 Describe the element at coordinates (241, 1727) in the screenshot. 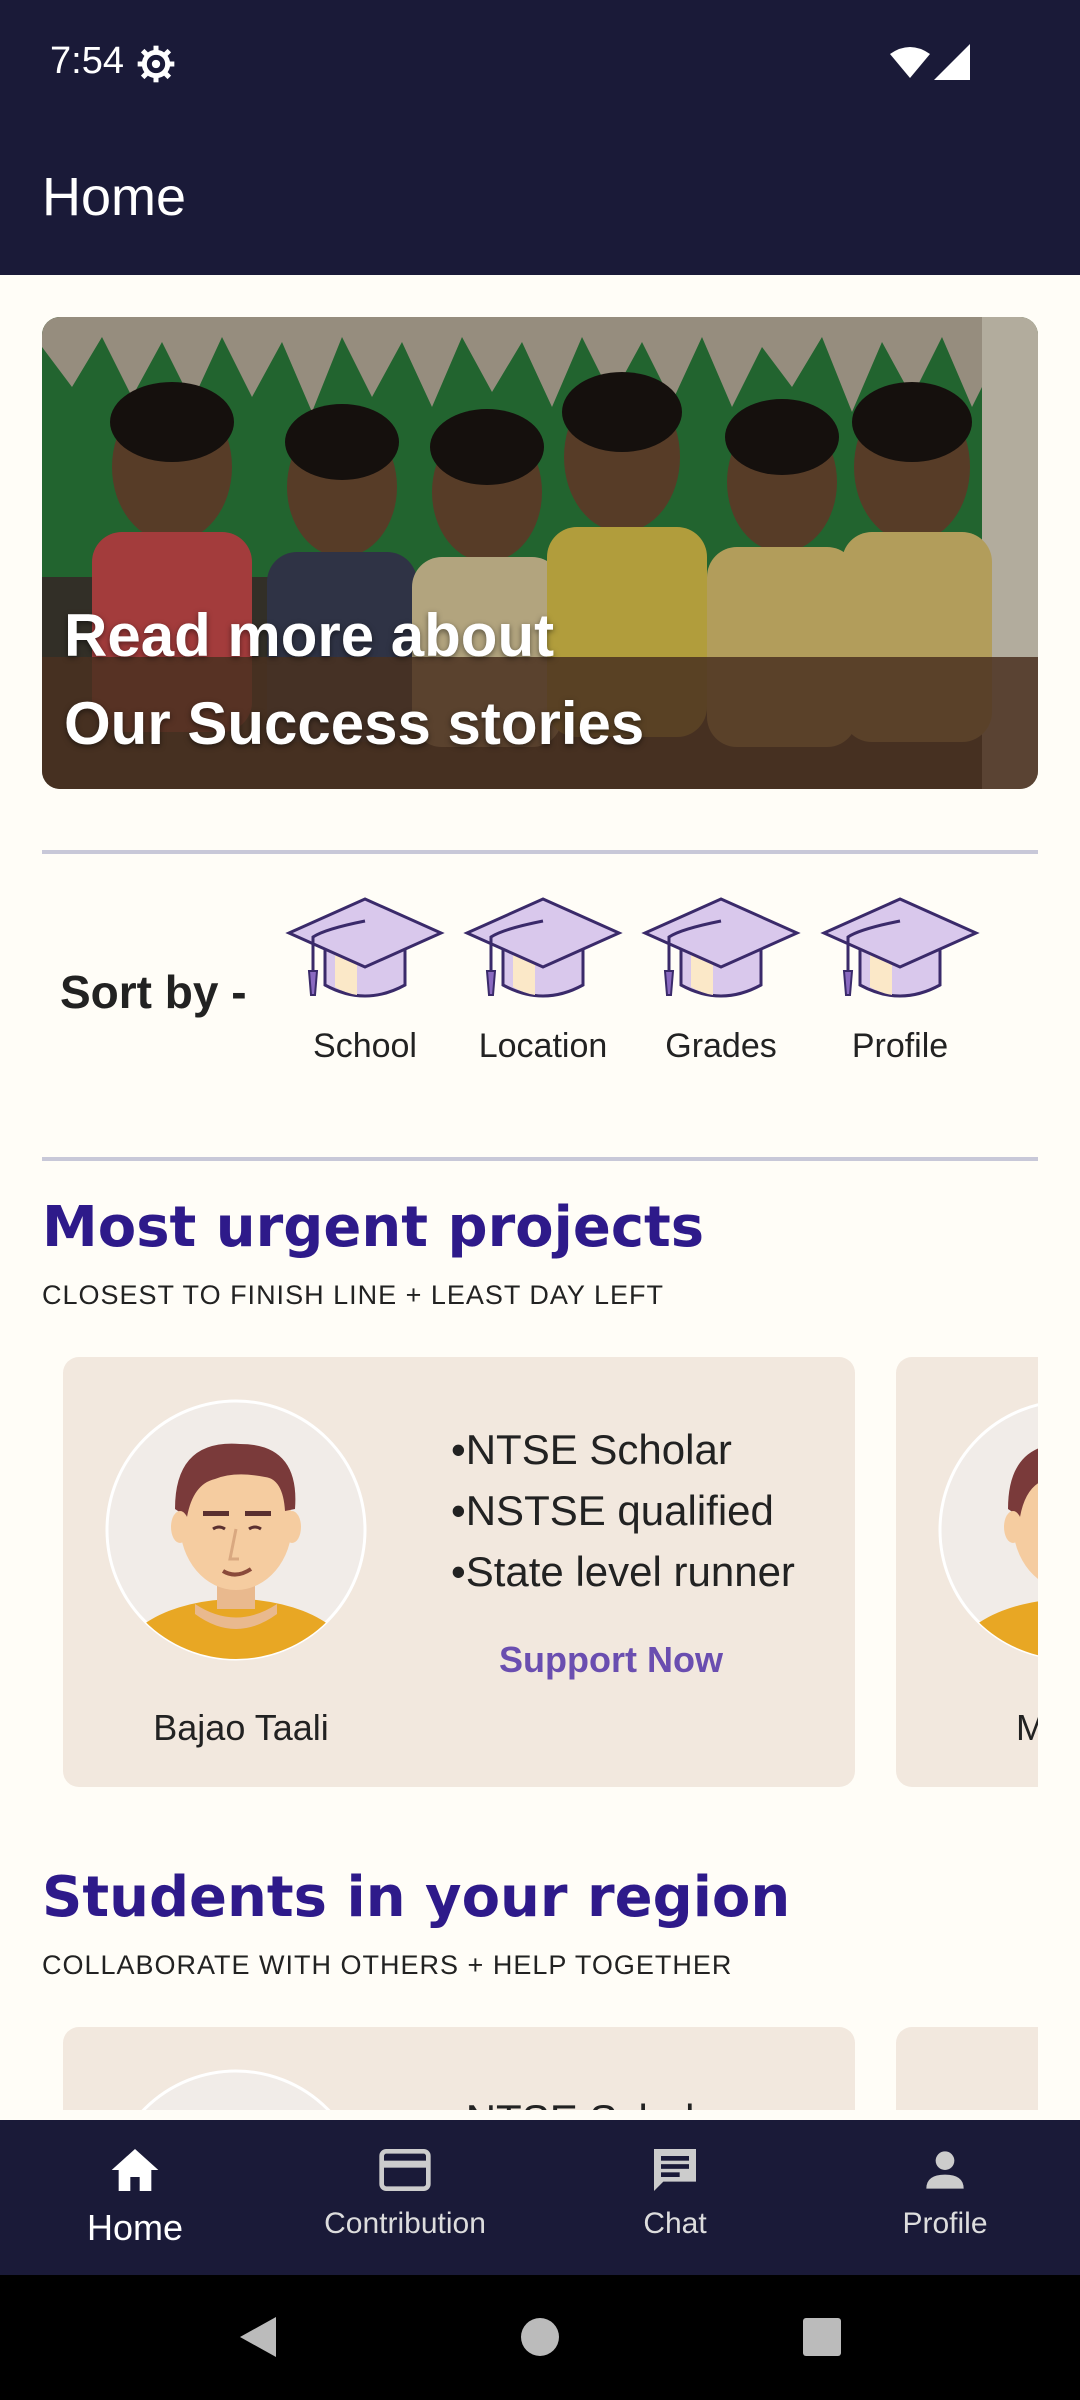

I see `student-name: Bajao Taali` at that location.